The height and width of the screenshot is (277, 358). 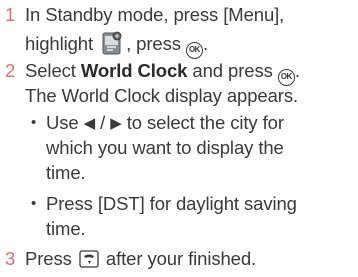 What do you see at coordinates (181, 258) in the screenshot?
I see `step-3-text-after: after your finished.` at bounding box center [181, 258].